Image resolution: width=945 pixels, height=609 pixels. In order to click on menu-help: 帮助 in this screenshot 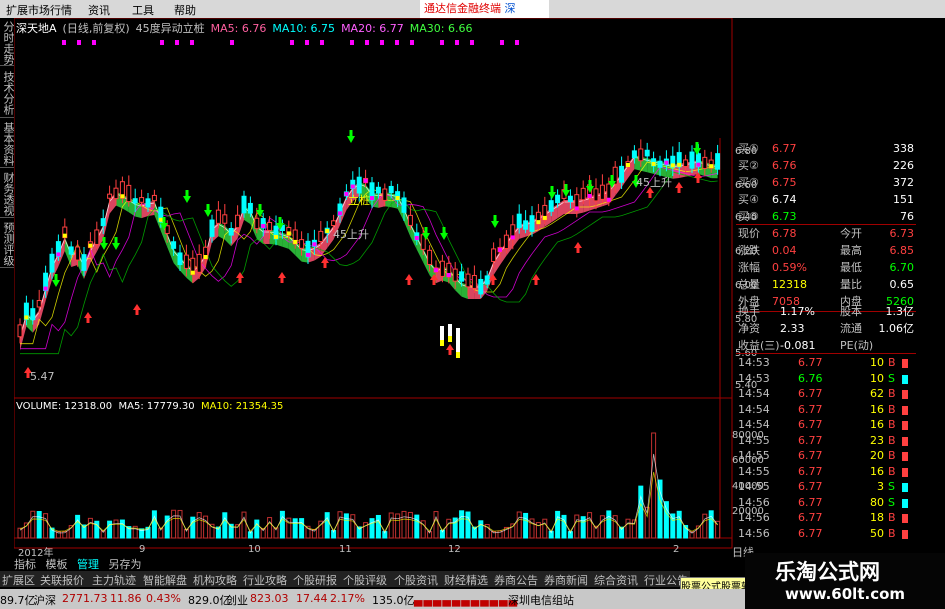, I will do `click(185, 10)`.